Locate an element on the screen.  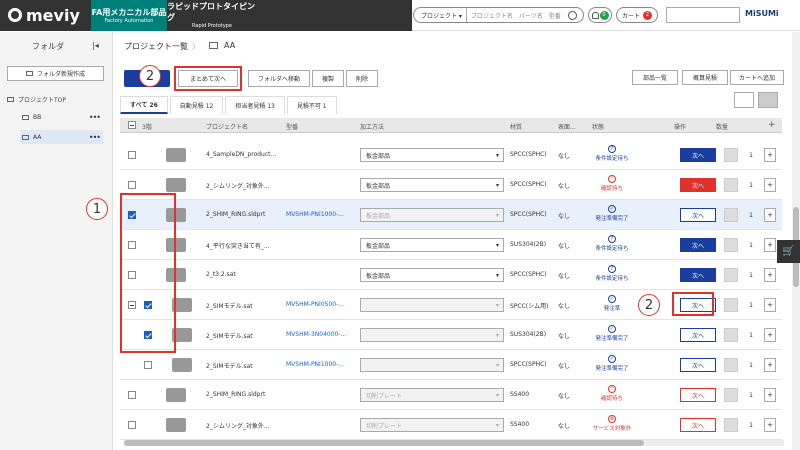
tab-all: すべて 26 is located at coordinates (144, 105).